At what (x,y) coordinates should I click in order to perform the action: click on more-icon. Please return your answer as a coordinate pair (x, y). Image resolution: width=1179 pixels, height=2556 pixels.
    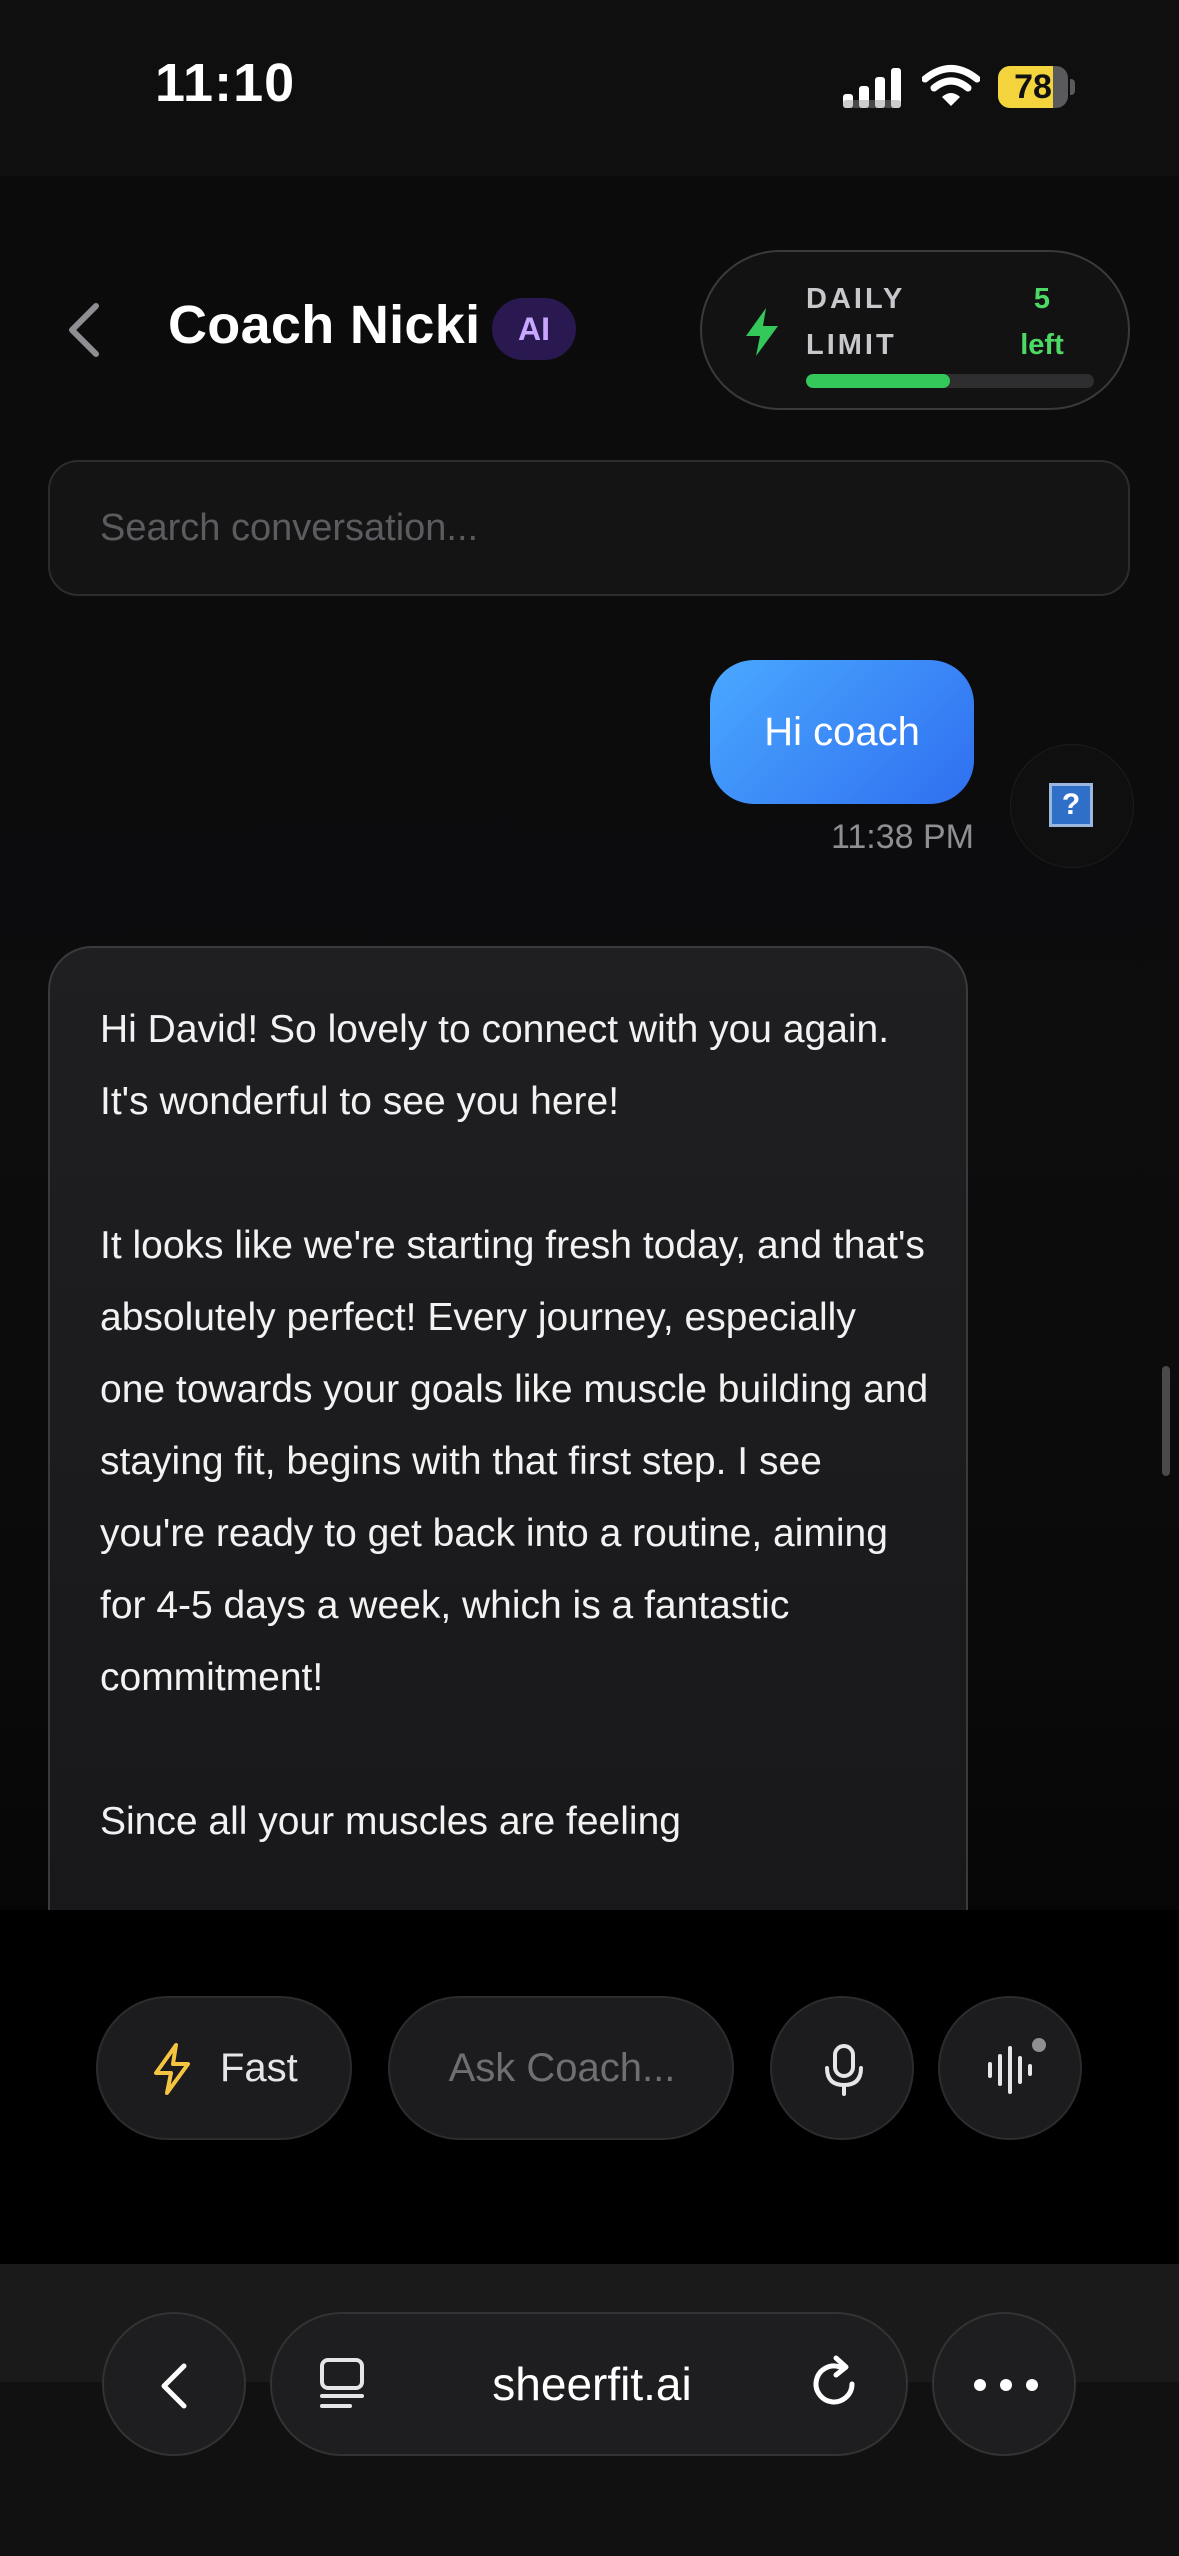
    Looking at the image, I should click on (1006, 2385).